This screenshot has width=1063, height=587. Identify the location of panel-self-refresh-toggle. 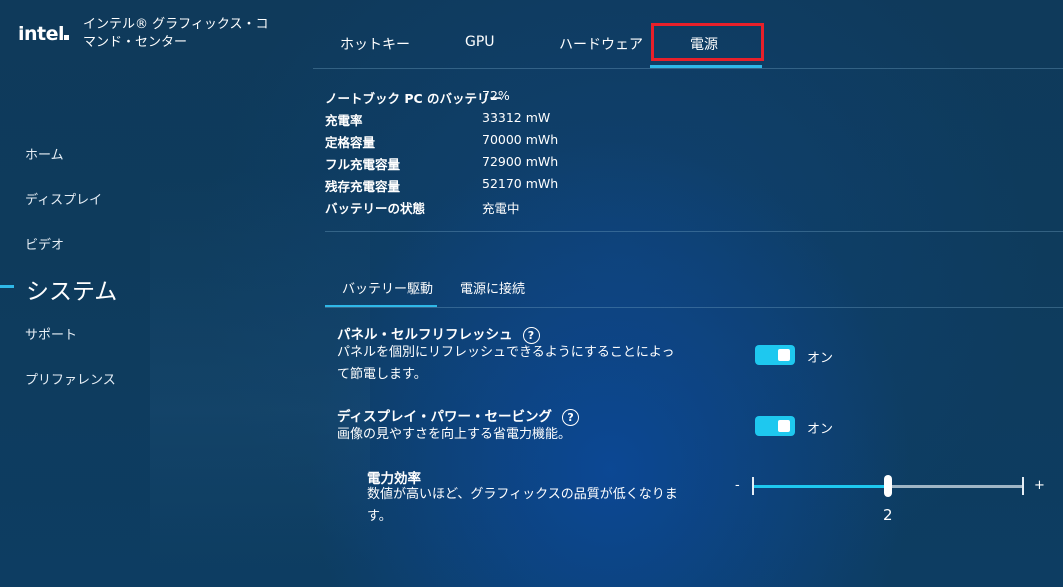
(775, 355).